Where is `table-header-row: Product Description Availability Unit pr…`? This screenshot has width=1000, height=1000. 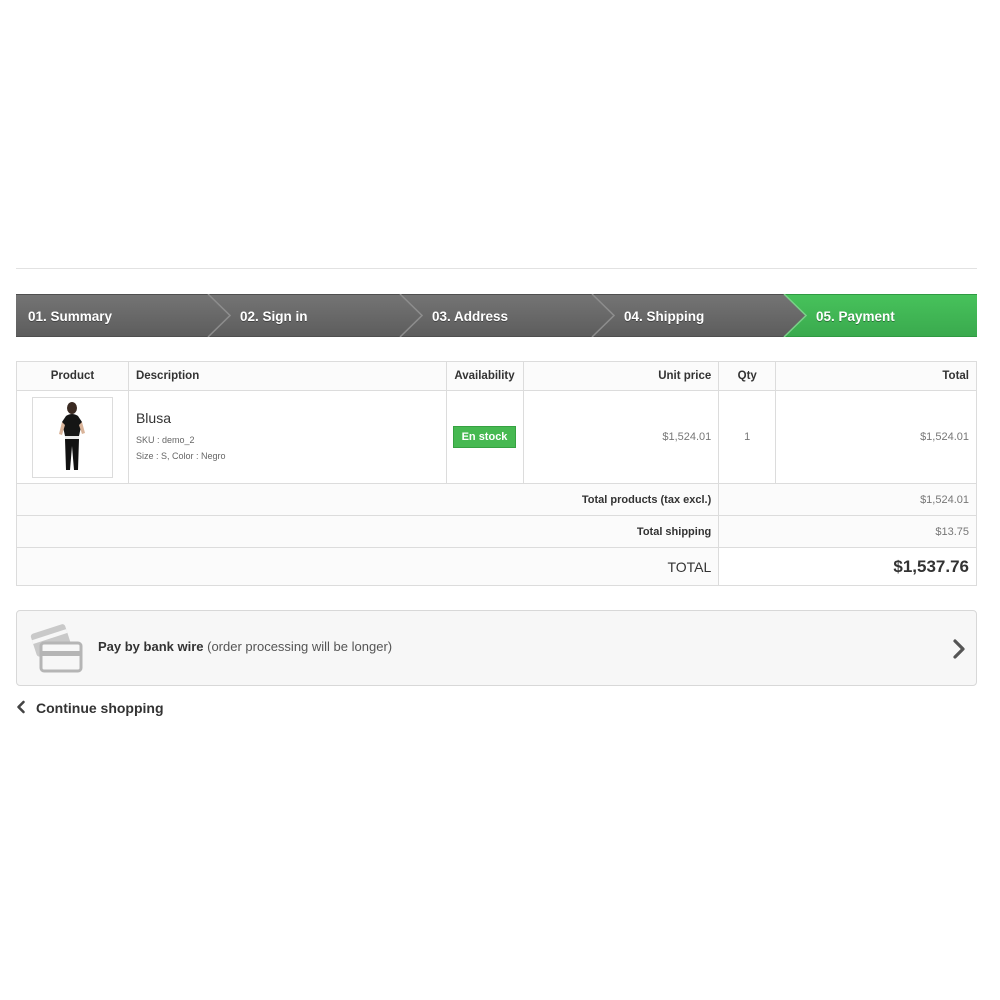 table-header-row: Product Description Availability Unit pr… is located at coordinates (496, 376).